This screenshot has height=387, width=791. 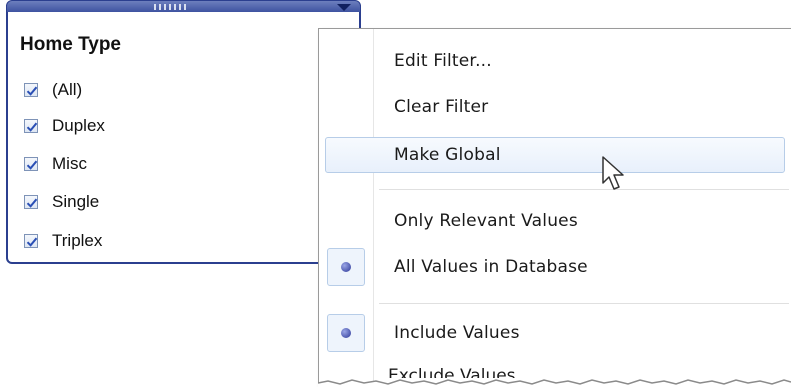 I want to click on filter-item-label: Duplex, so click(x=78, y=125).